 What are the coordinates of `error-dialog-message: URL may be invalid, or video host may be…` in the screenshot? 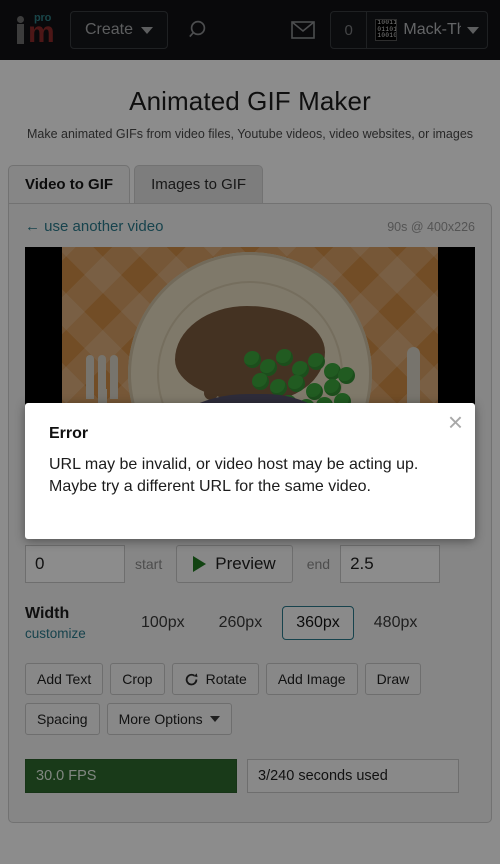 It's located at (234, 475).